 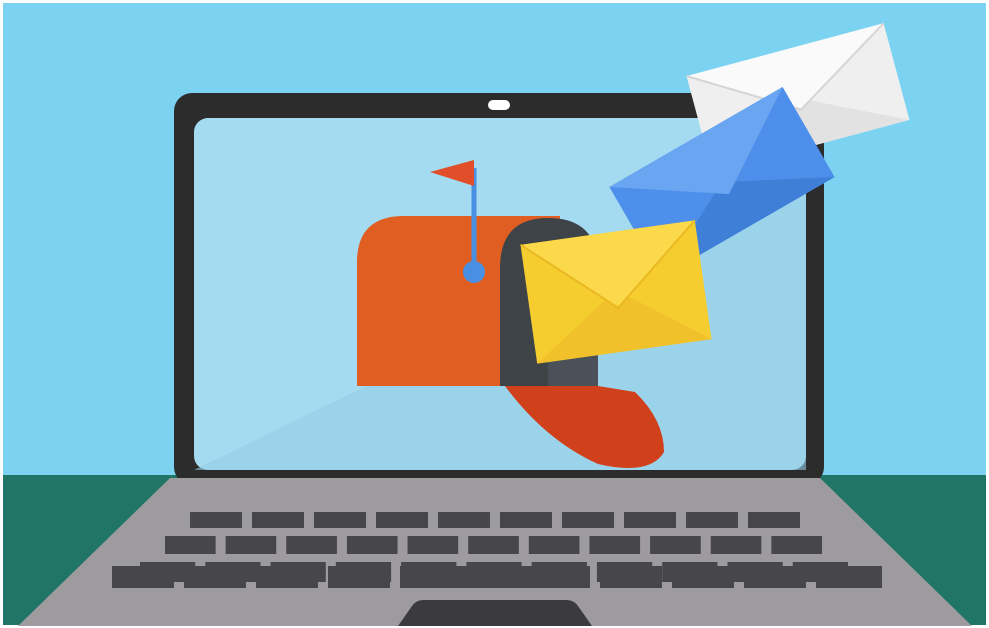 I want to click on flag-pivot, so click(x=474, y=272).